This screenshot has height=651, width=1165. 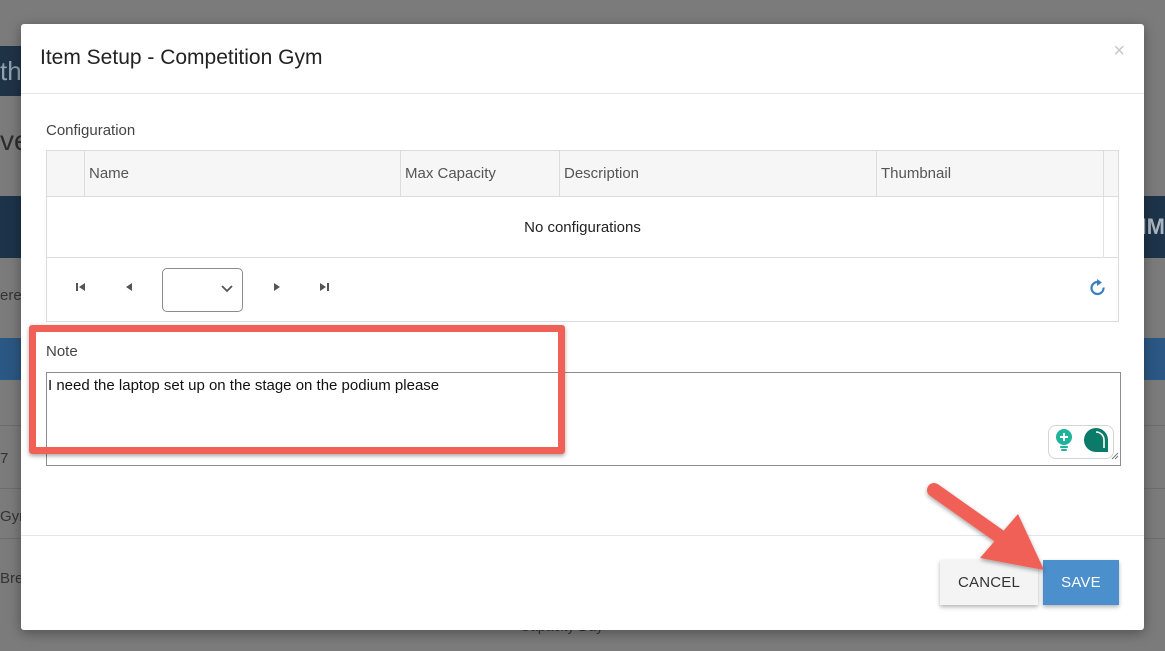 I want to click on save-button: SAVE, so click(x=1081, y=582).